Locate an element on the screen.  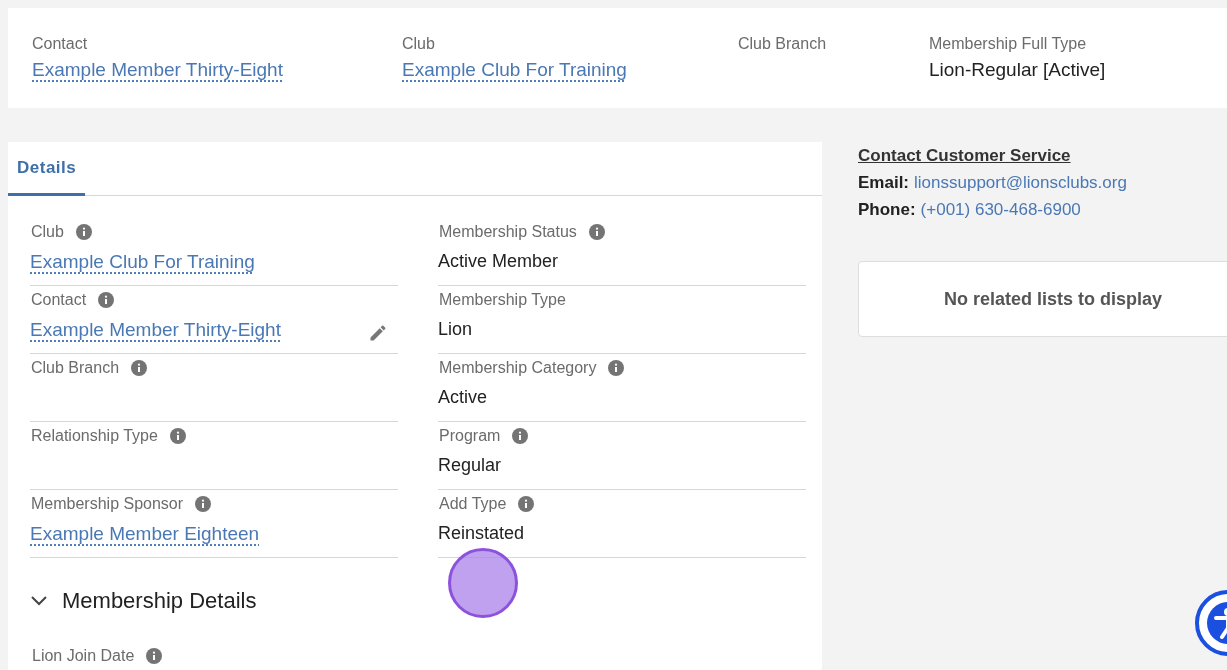
field-value: Regular is located at coordinates (470, 465).